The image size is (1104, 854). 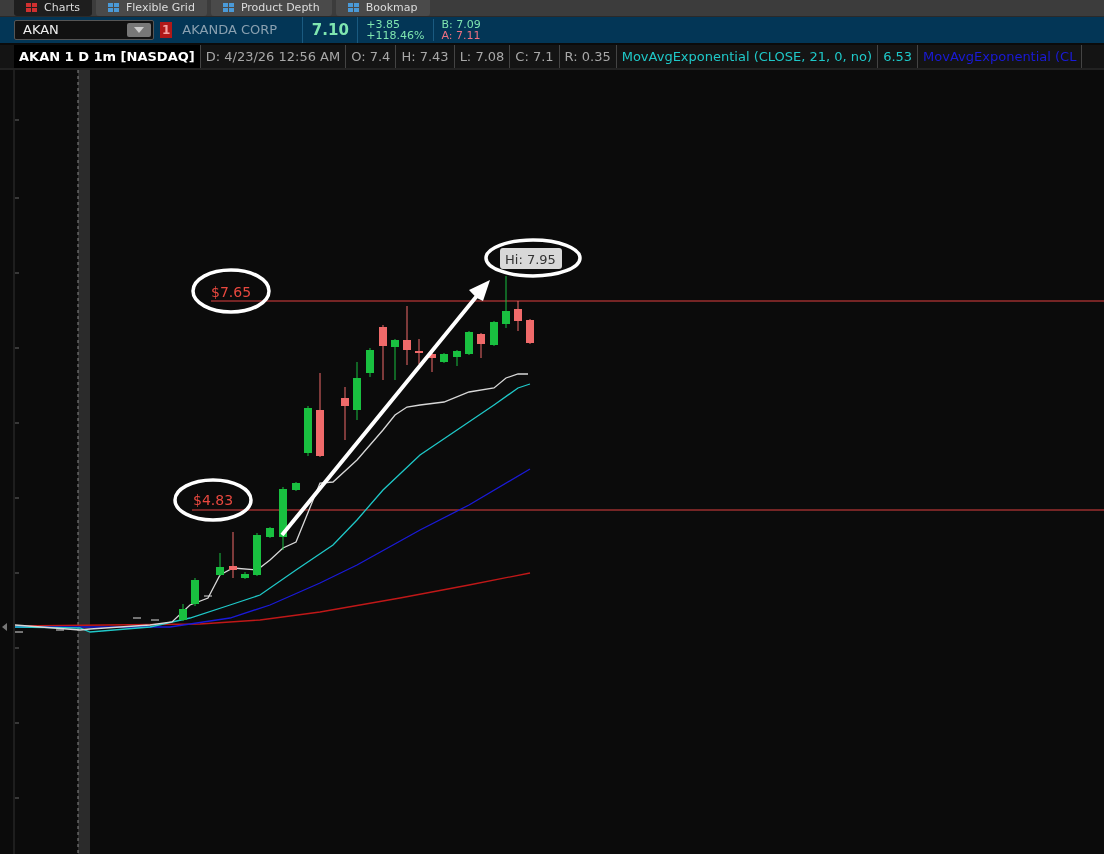 I want to click on company-name: AKANDA CORP, so click(x=243, y=29).